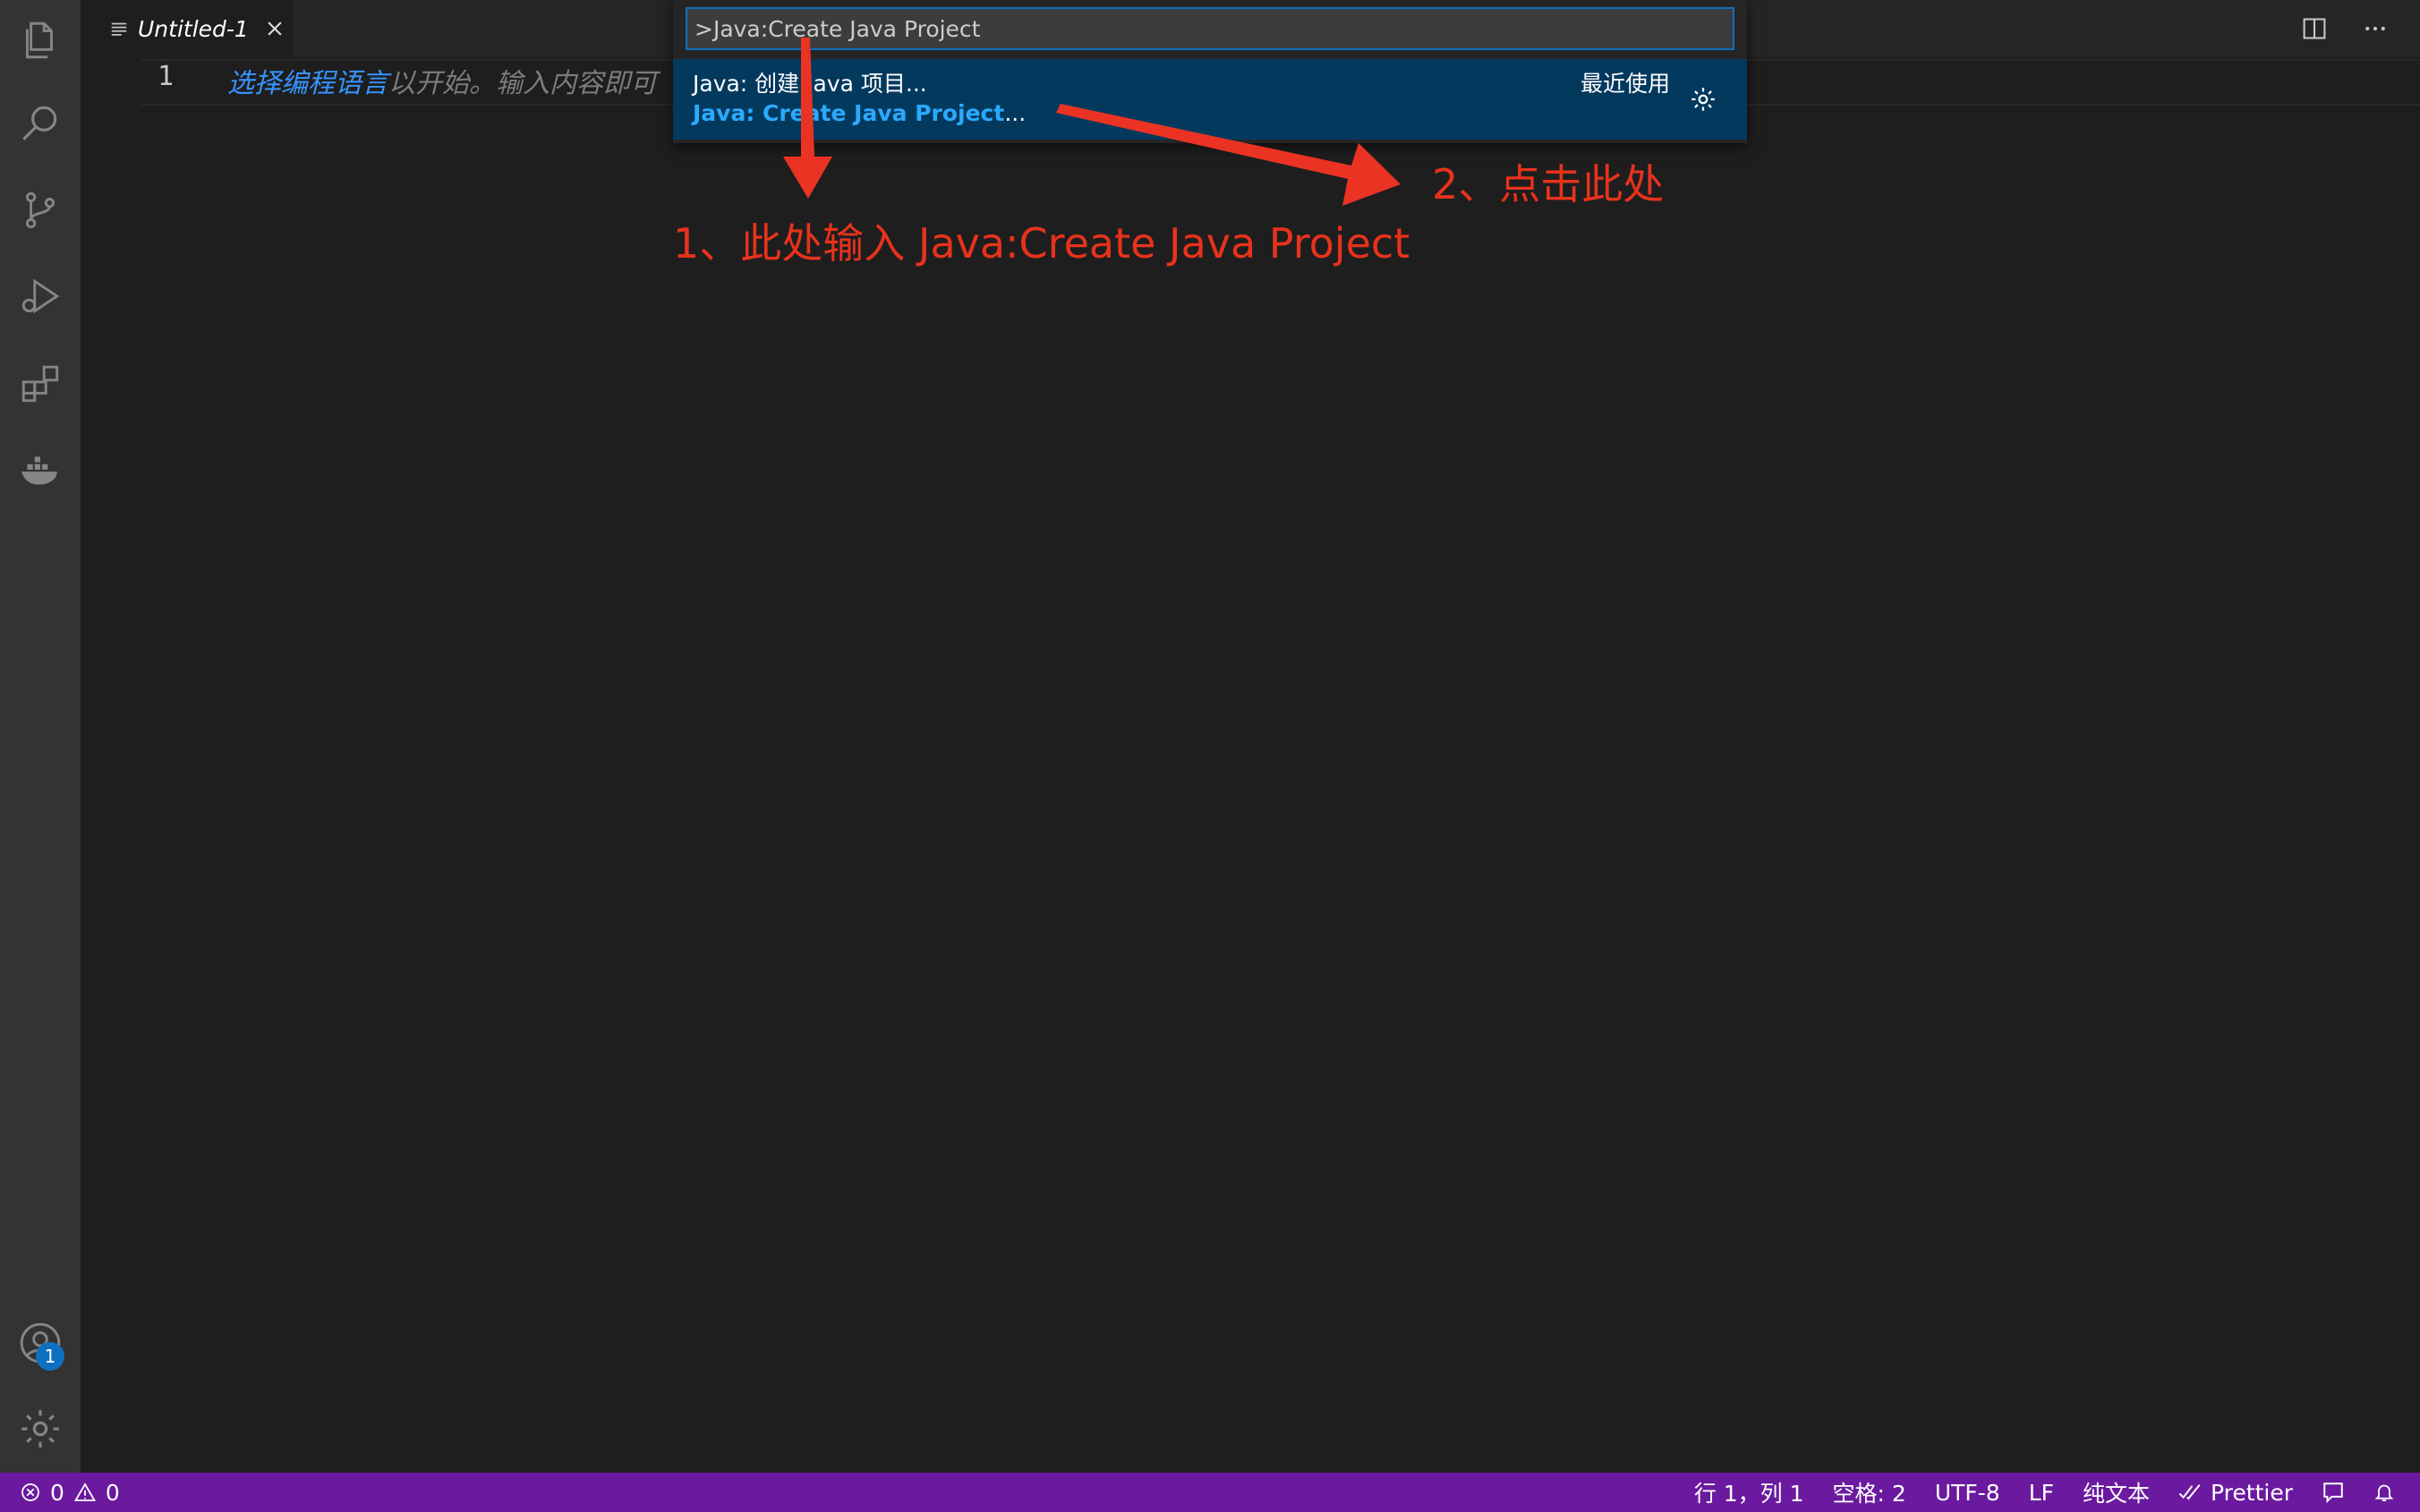 This screenshot has height=1512, width=2420. Describe the element at coordinates (2189, 1491) in the screenshot. I see `double-check-icon` at that location.